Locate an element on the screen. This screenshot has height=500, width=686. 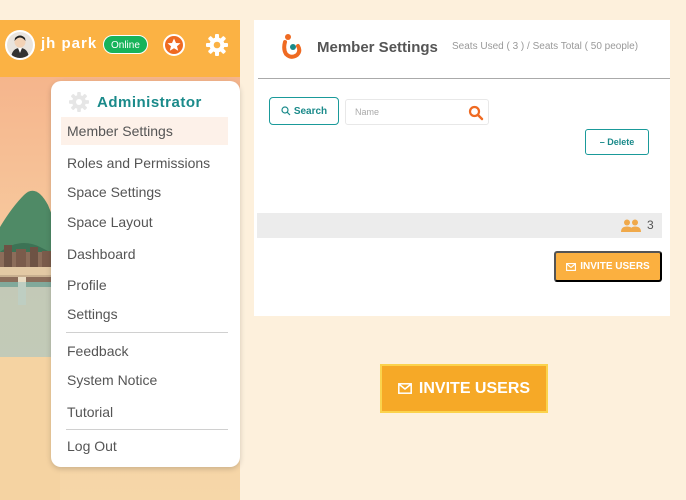
page-title: Member Settings is located at coordinates (377, 47).